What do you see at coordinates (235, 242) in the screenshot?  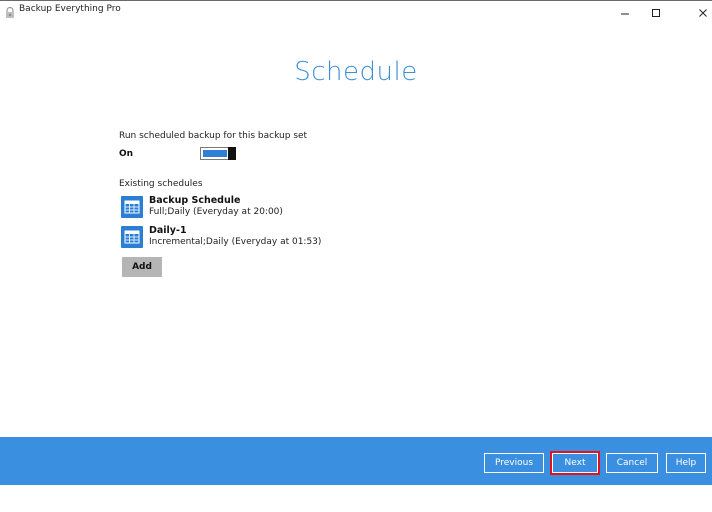 I see `schedule-detail: Incremental;Daily (Everyday at 01:53)` at bounding box center [235, 242].